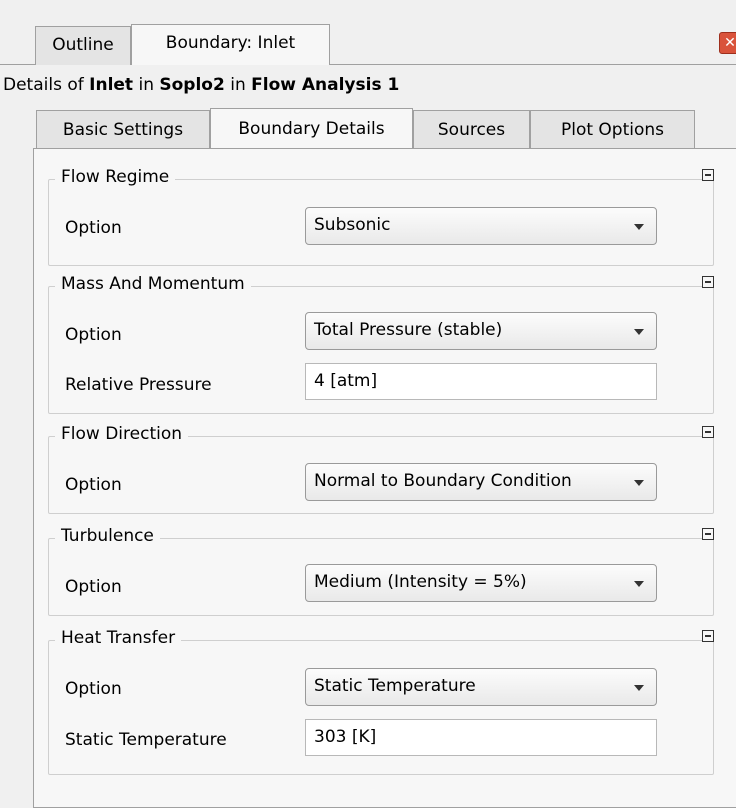 The width and height of the screenshot is (736, 808). Describe the element at coordinates (107, 536) in the screenshot. I see `group-title: Turbulence` at that location.